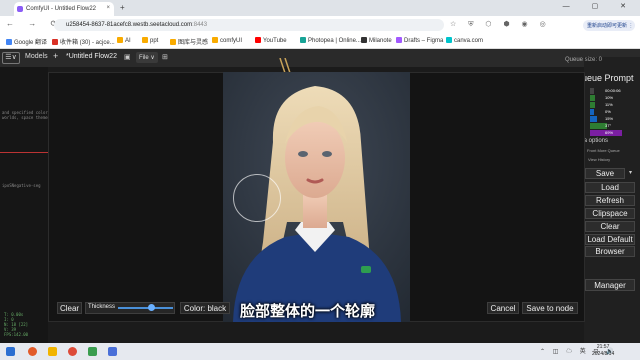  What do you see at coordinates (500, 24) in the screenshot?
I see `extension-icons: ☆ ⛨ ⬡ ⬢ ◉ ◎` at bounding box center [500, 24].